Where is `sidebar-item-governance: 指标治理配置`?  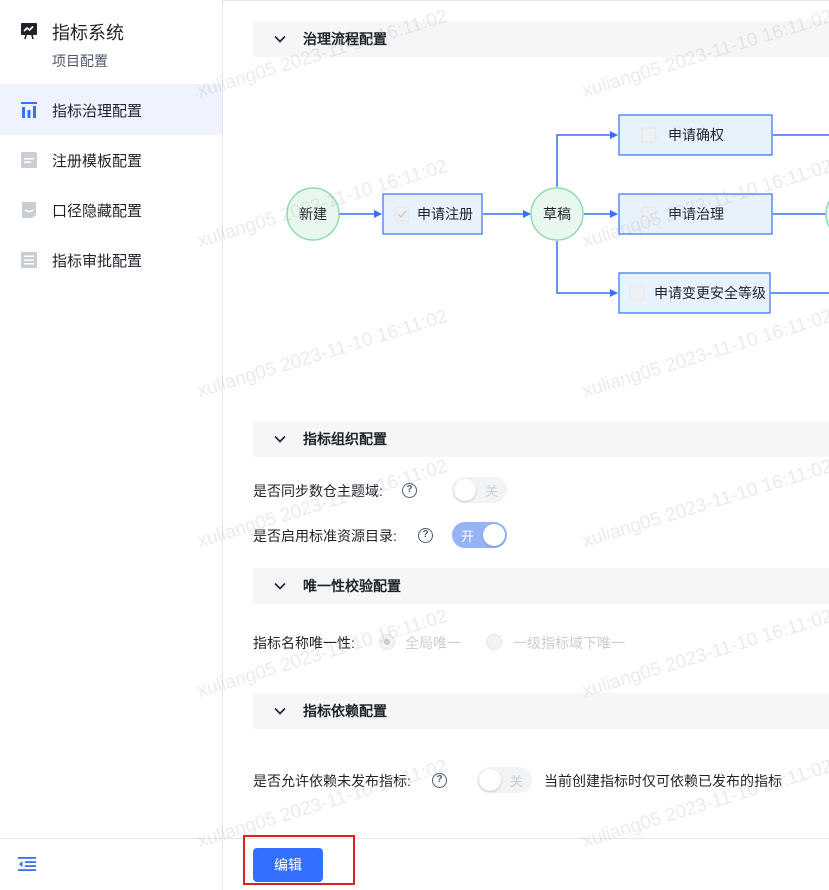 sidebar-item-governance: 指标治理配置 is located at coordinates (111, 110).